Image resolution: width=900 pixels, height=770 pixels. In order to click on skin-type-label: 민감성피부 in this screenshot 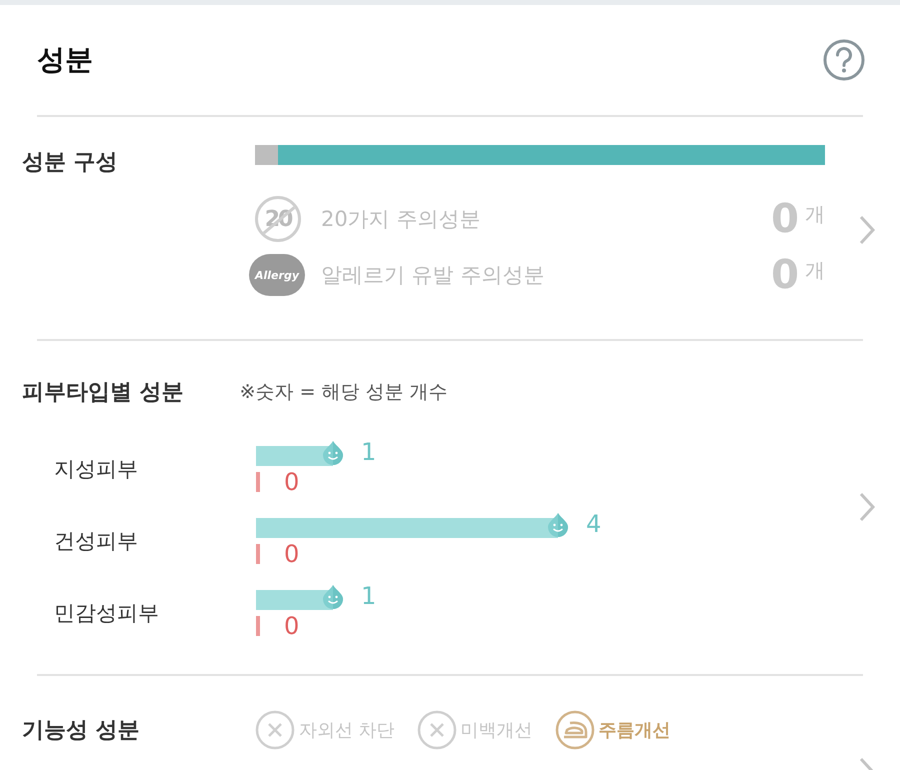, I will do `click(106, 613)`.